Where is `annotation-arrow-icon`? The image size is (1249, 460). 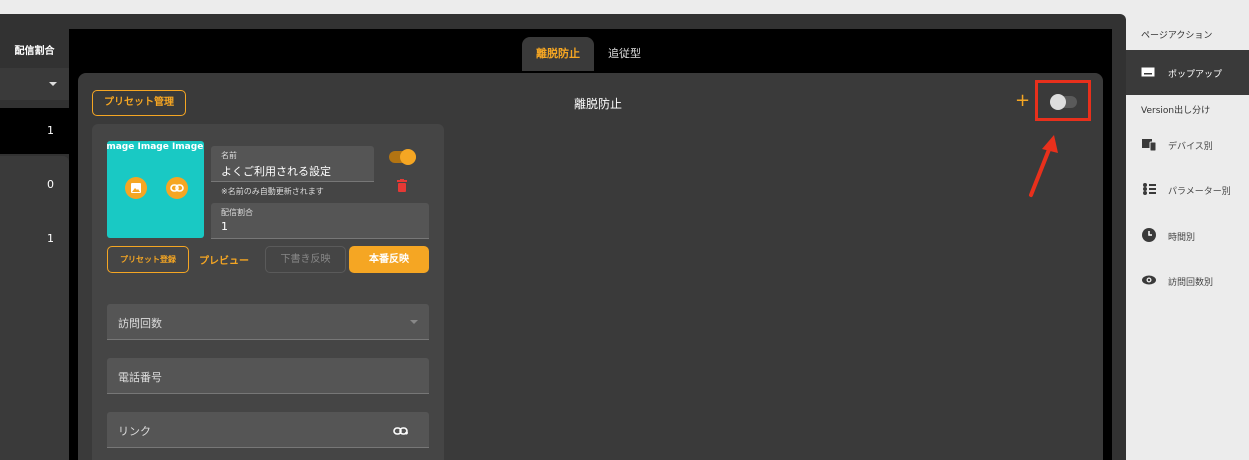 annotation-arrow-icon is located at coordinates (1043, 166).